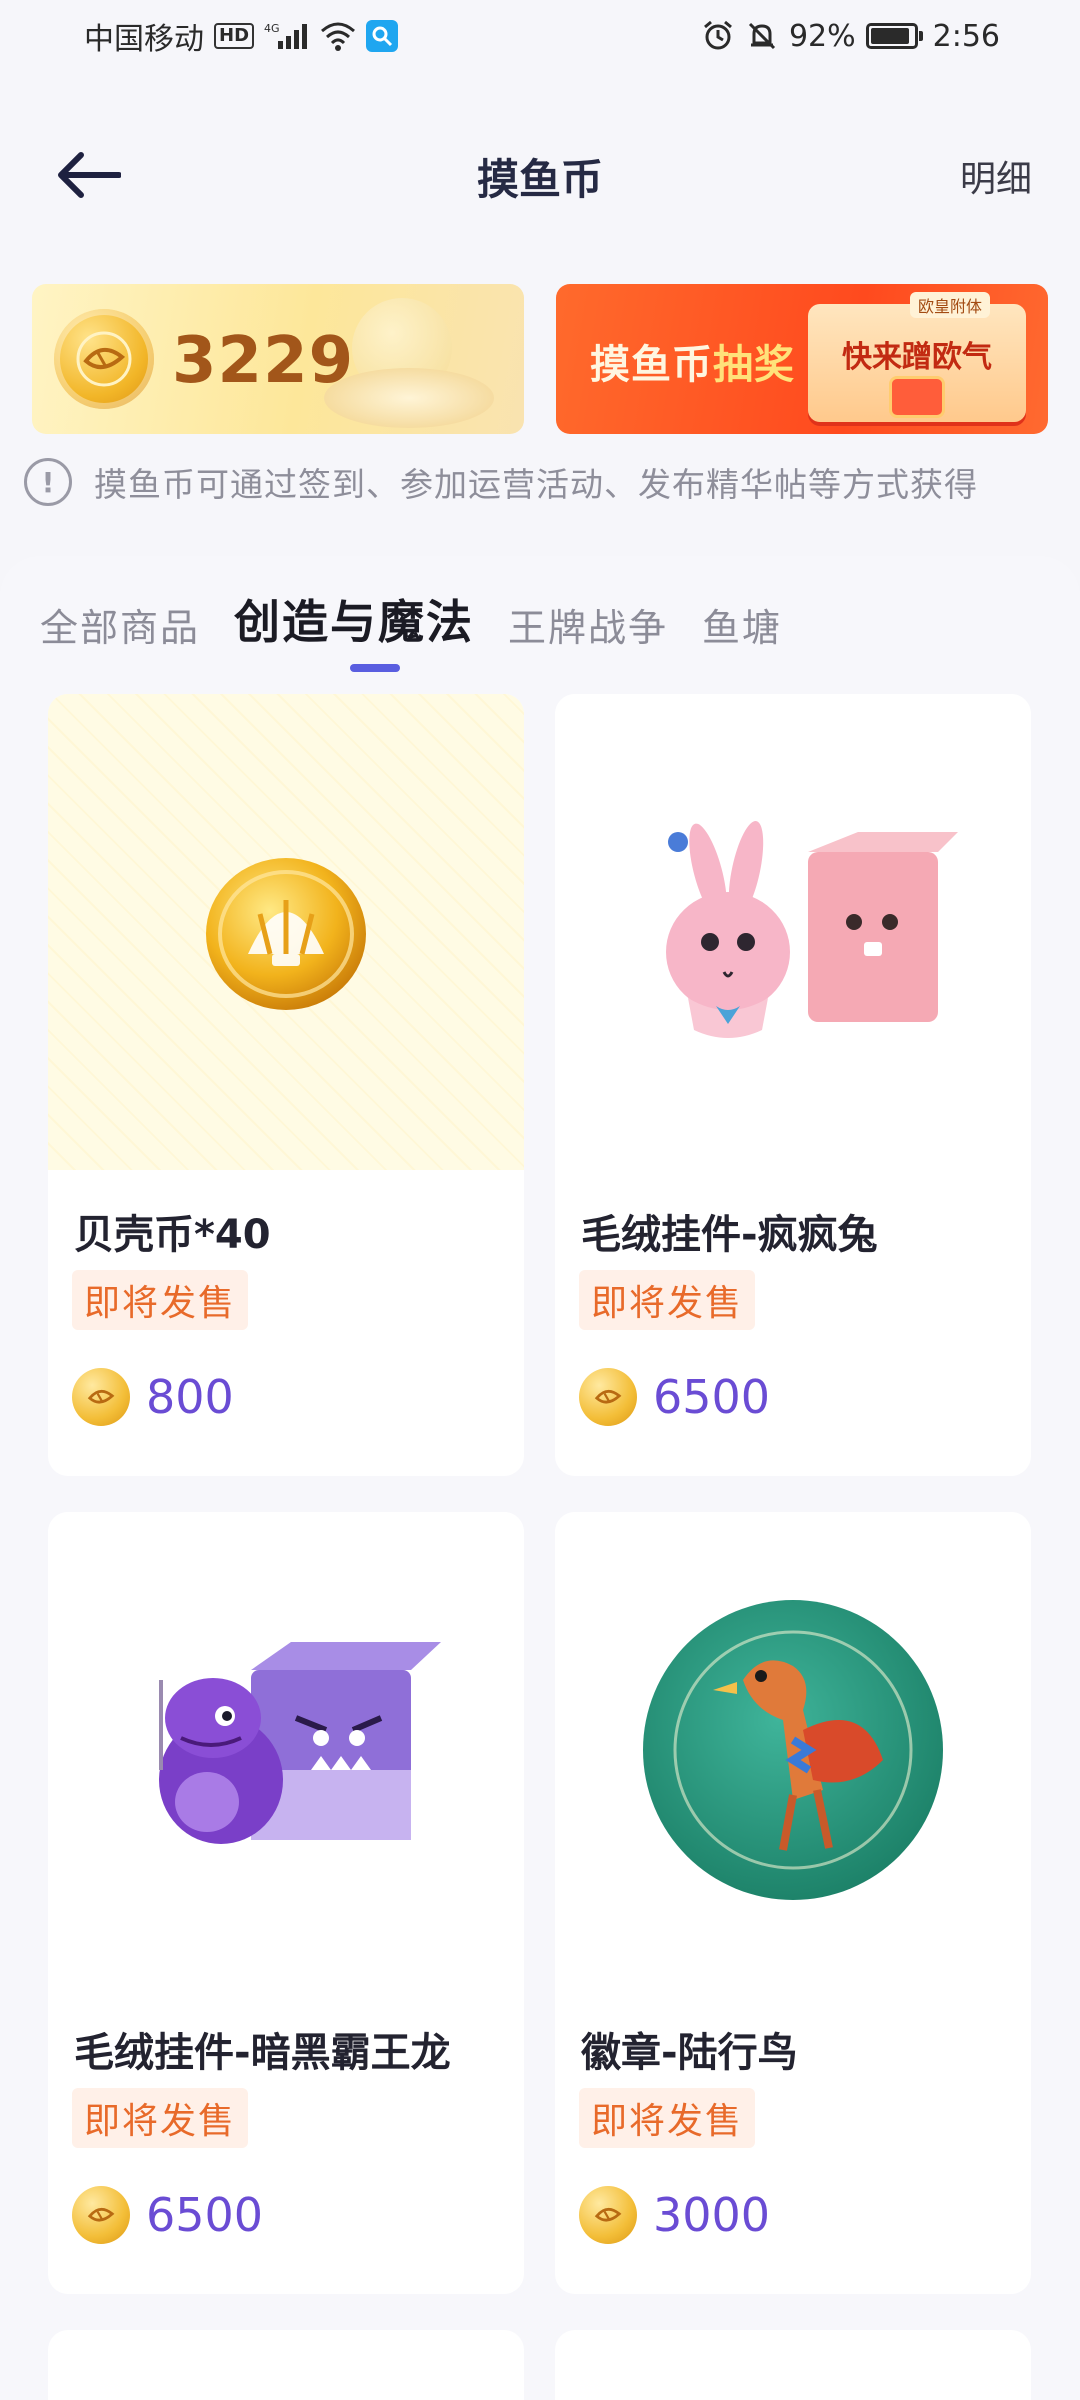 Image resolution: width=1080 pixels, height=2400 pixels. What do you see at coordinates (802, 359) in the screenshot?
I see `lottery-banner: 摸鱼币抽奖 快来蹭欧气 欧皇附体` at bounding box center [802, 359].